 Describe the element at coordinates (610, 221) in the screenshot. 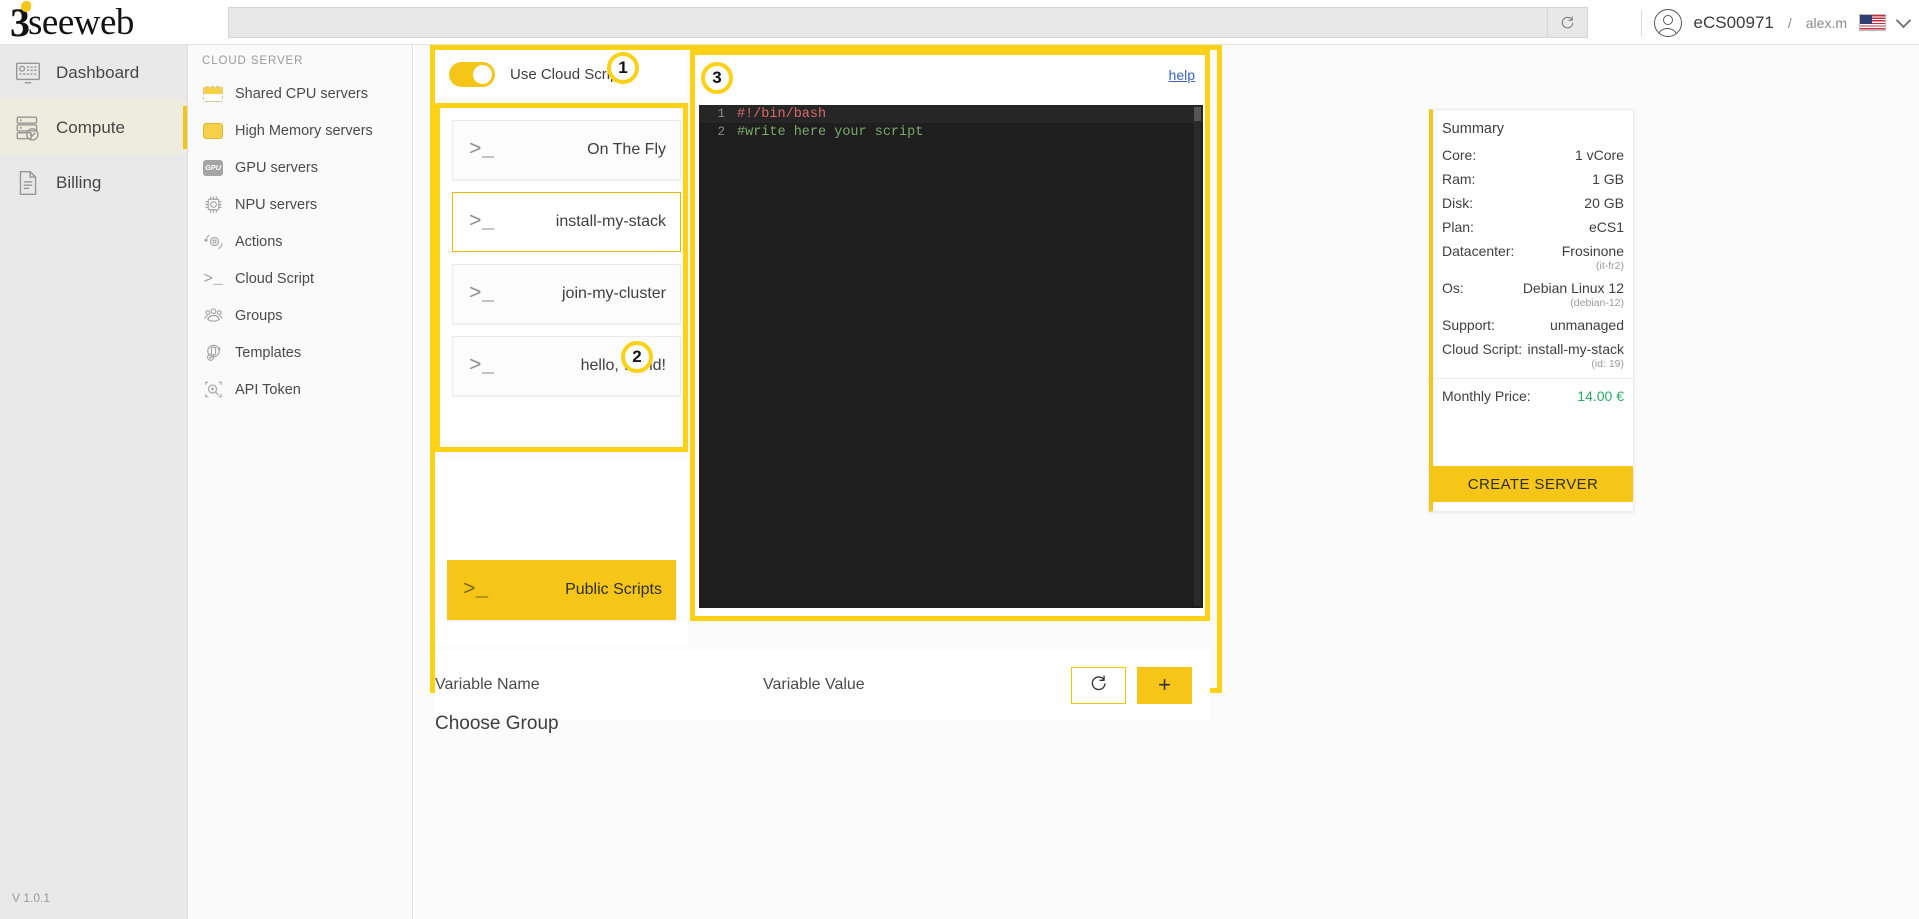

I see `script-label: install-my-stack` at that location.